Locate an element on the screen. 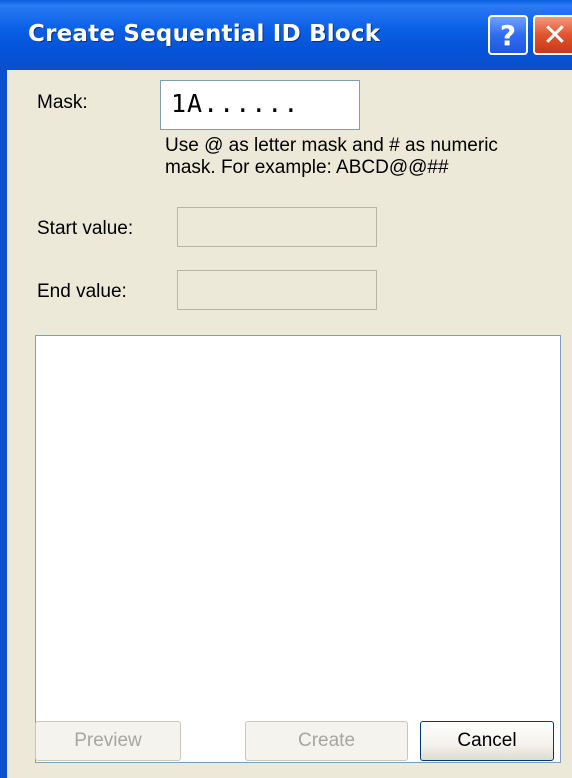  title-bar: Create Sequential ID Block ? ✕ is located at coordinates (286, 35).